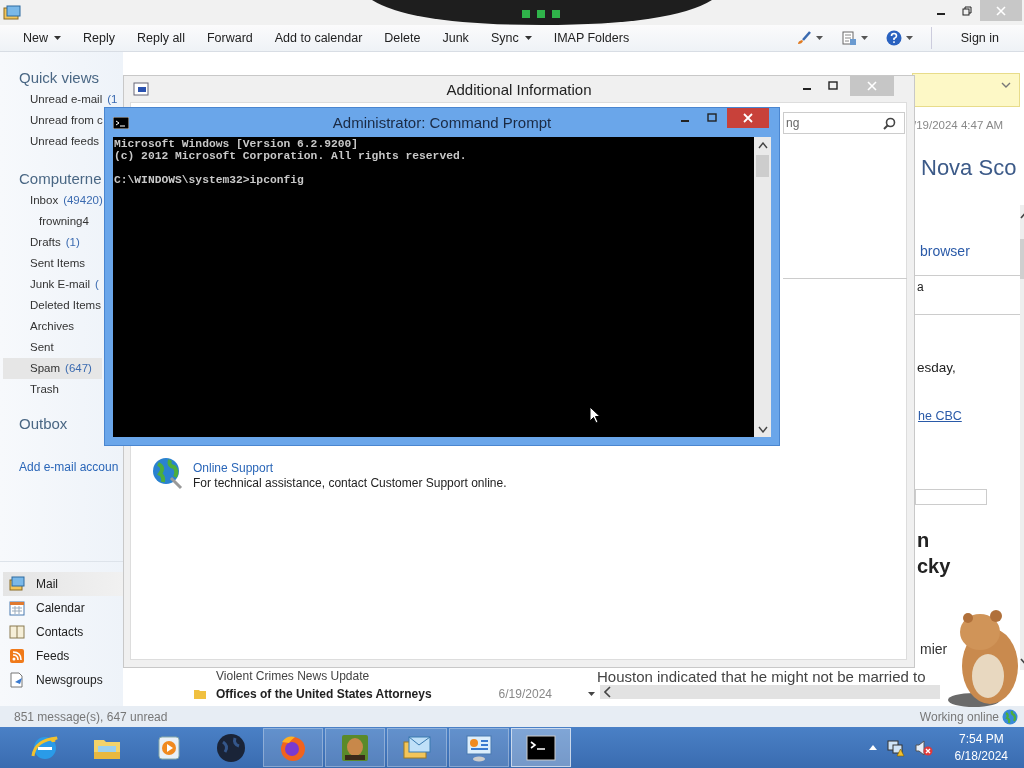 This screenshot has width=1024, height=768. I want to click on toolbar-button: New, so click(42, 38).